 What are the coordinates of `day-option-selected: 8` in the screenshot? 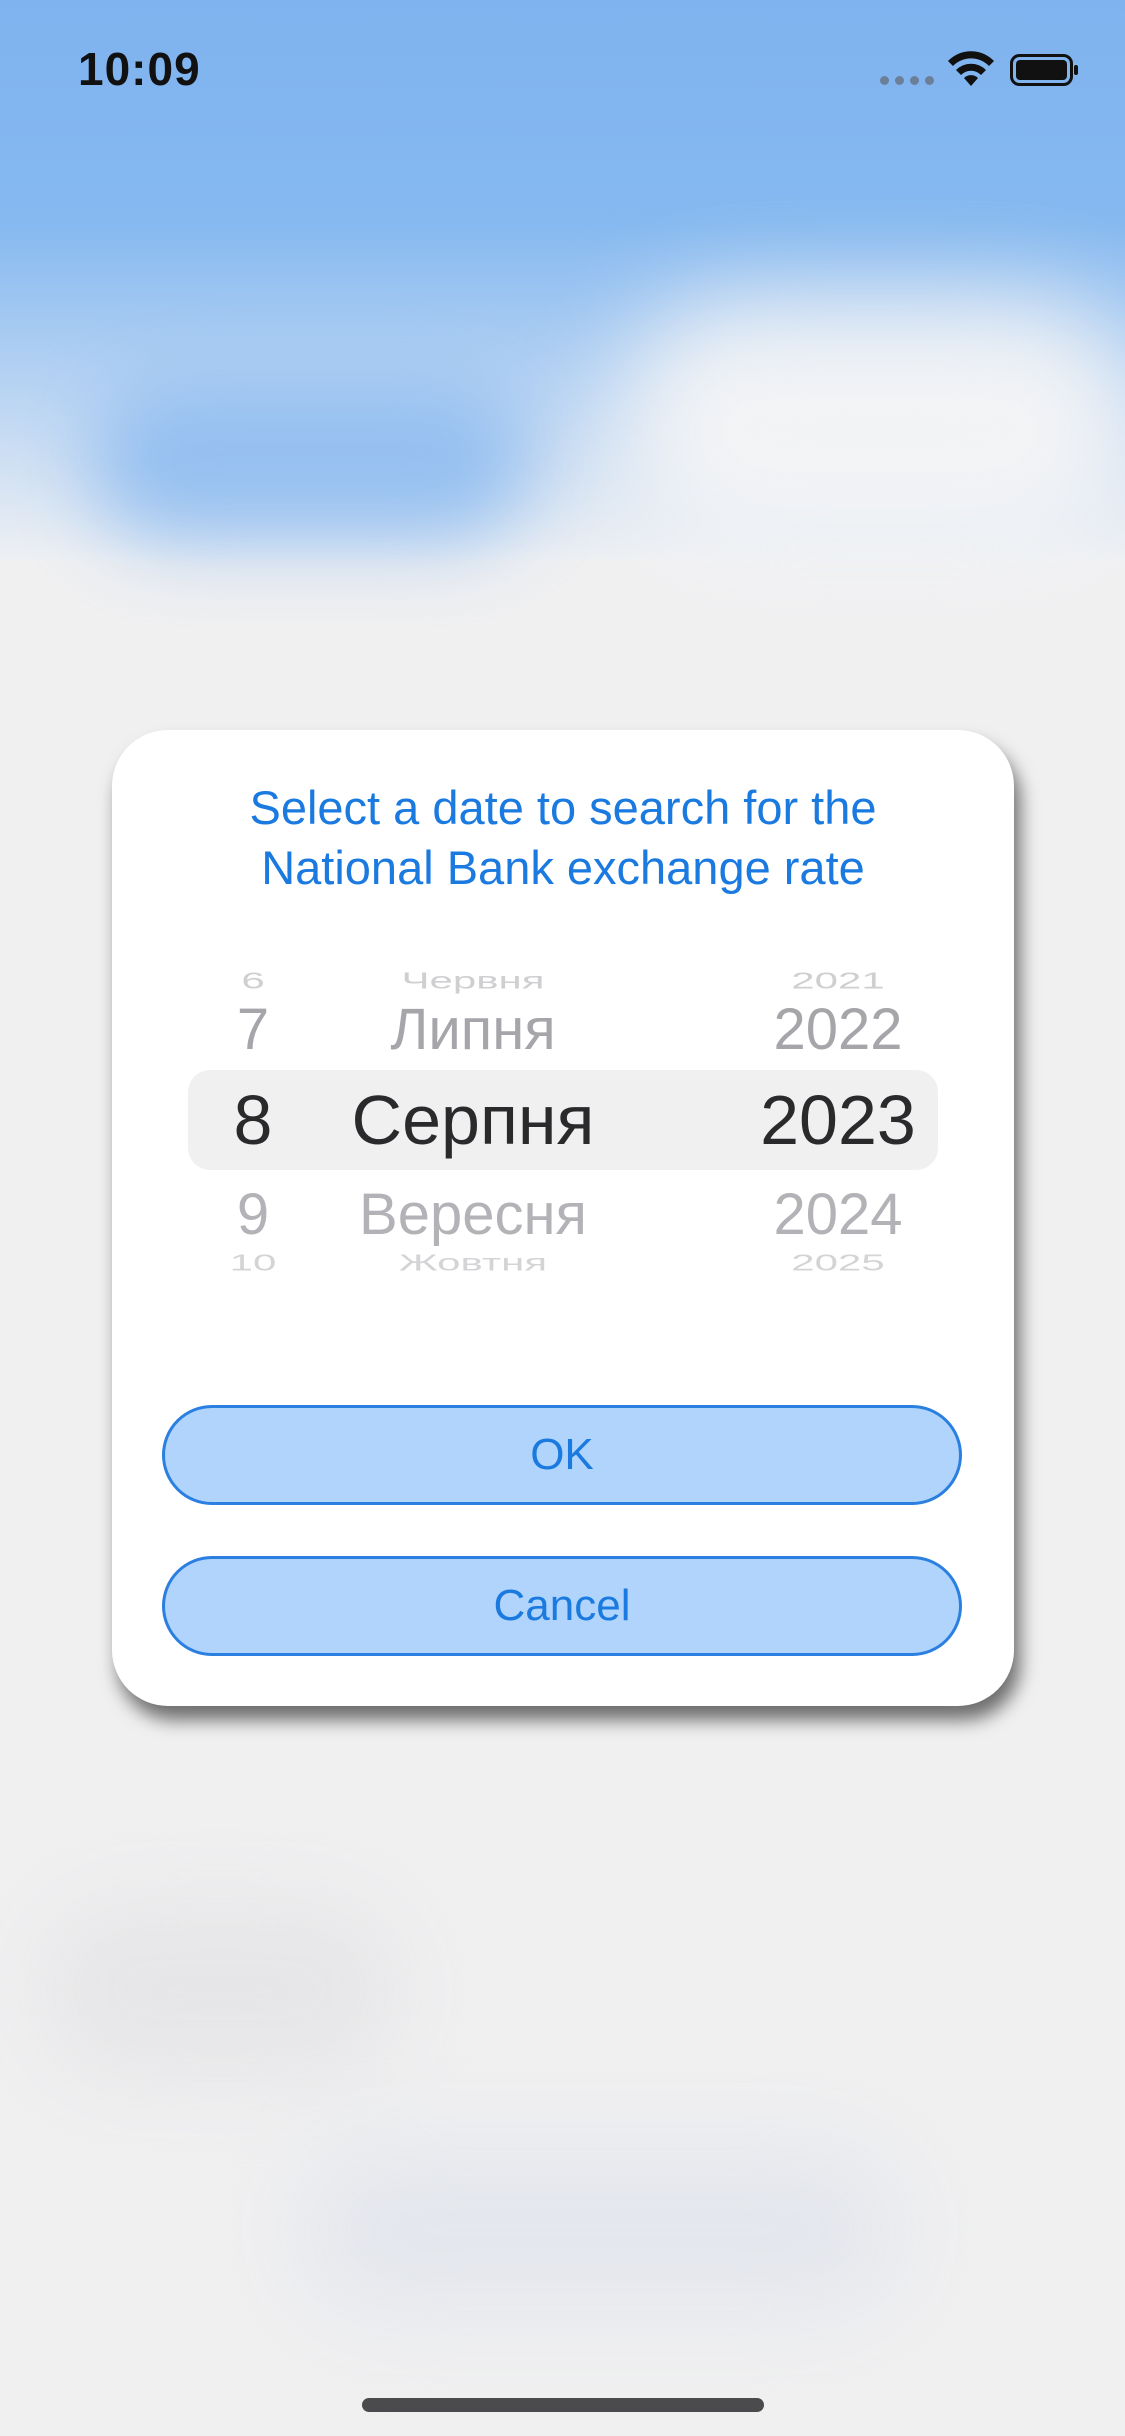 It's located at (253, 1120).